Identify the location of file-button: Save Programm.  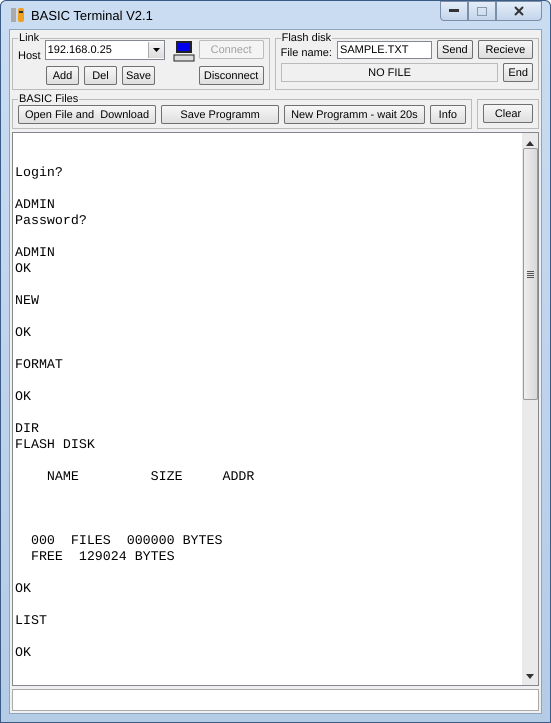
(220, 114).